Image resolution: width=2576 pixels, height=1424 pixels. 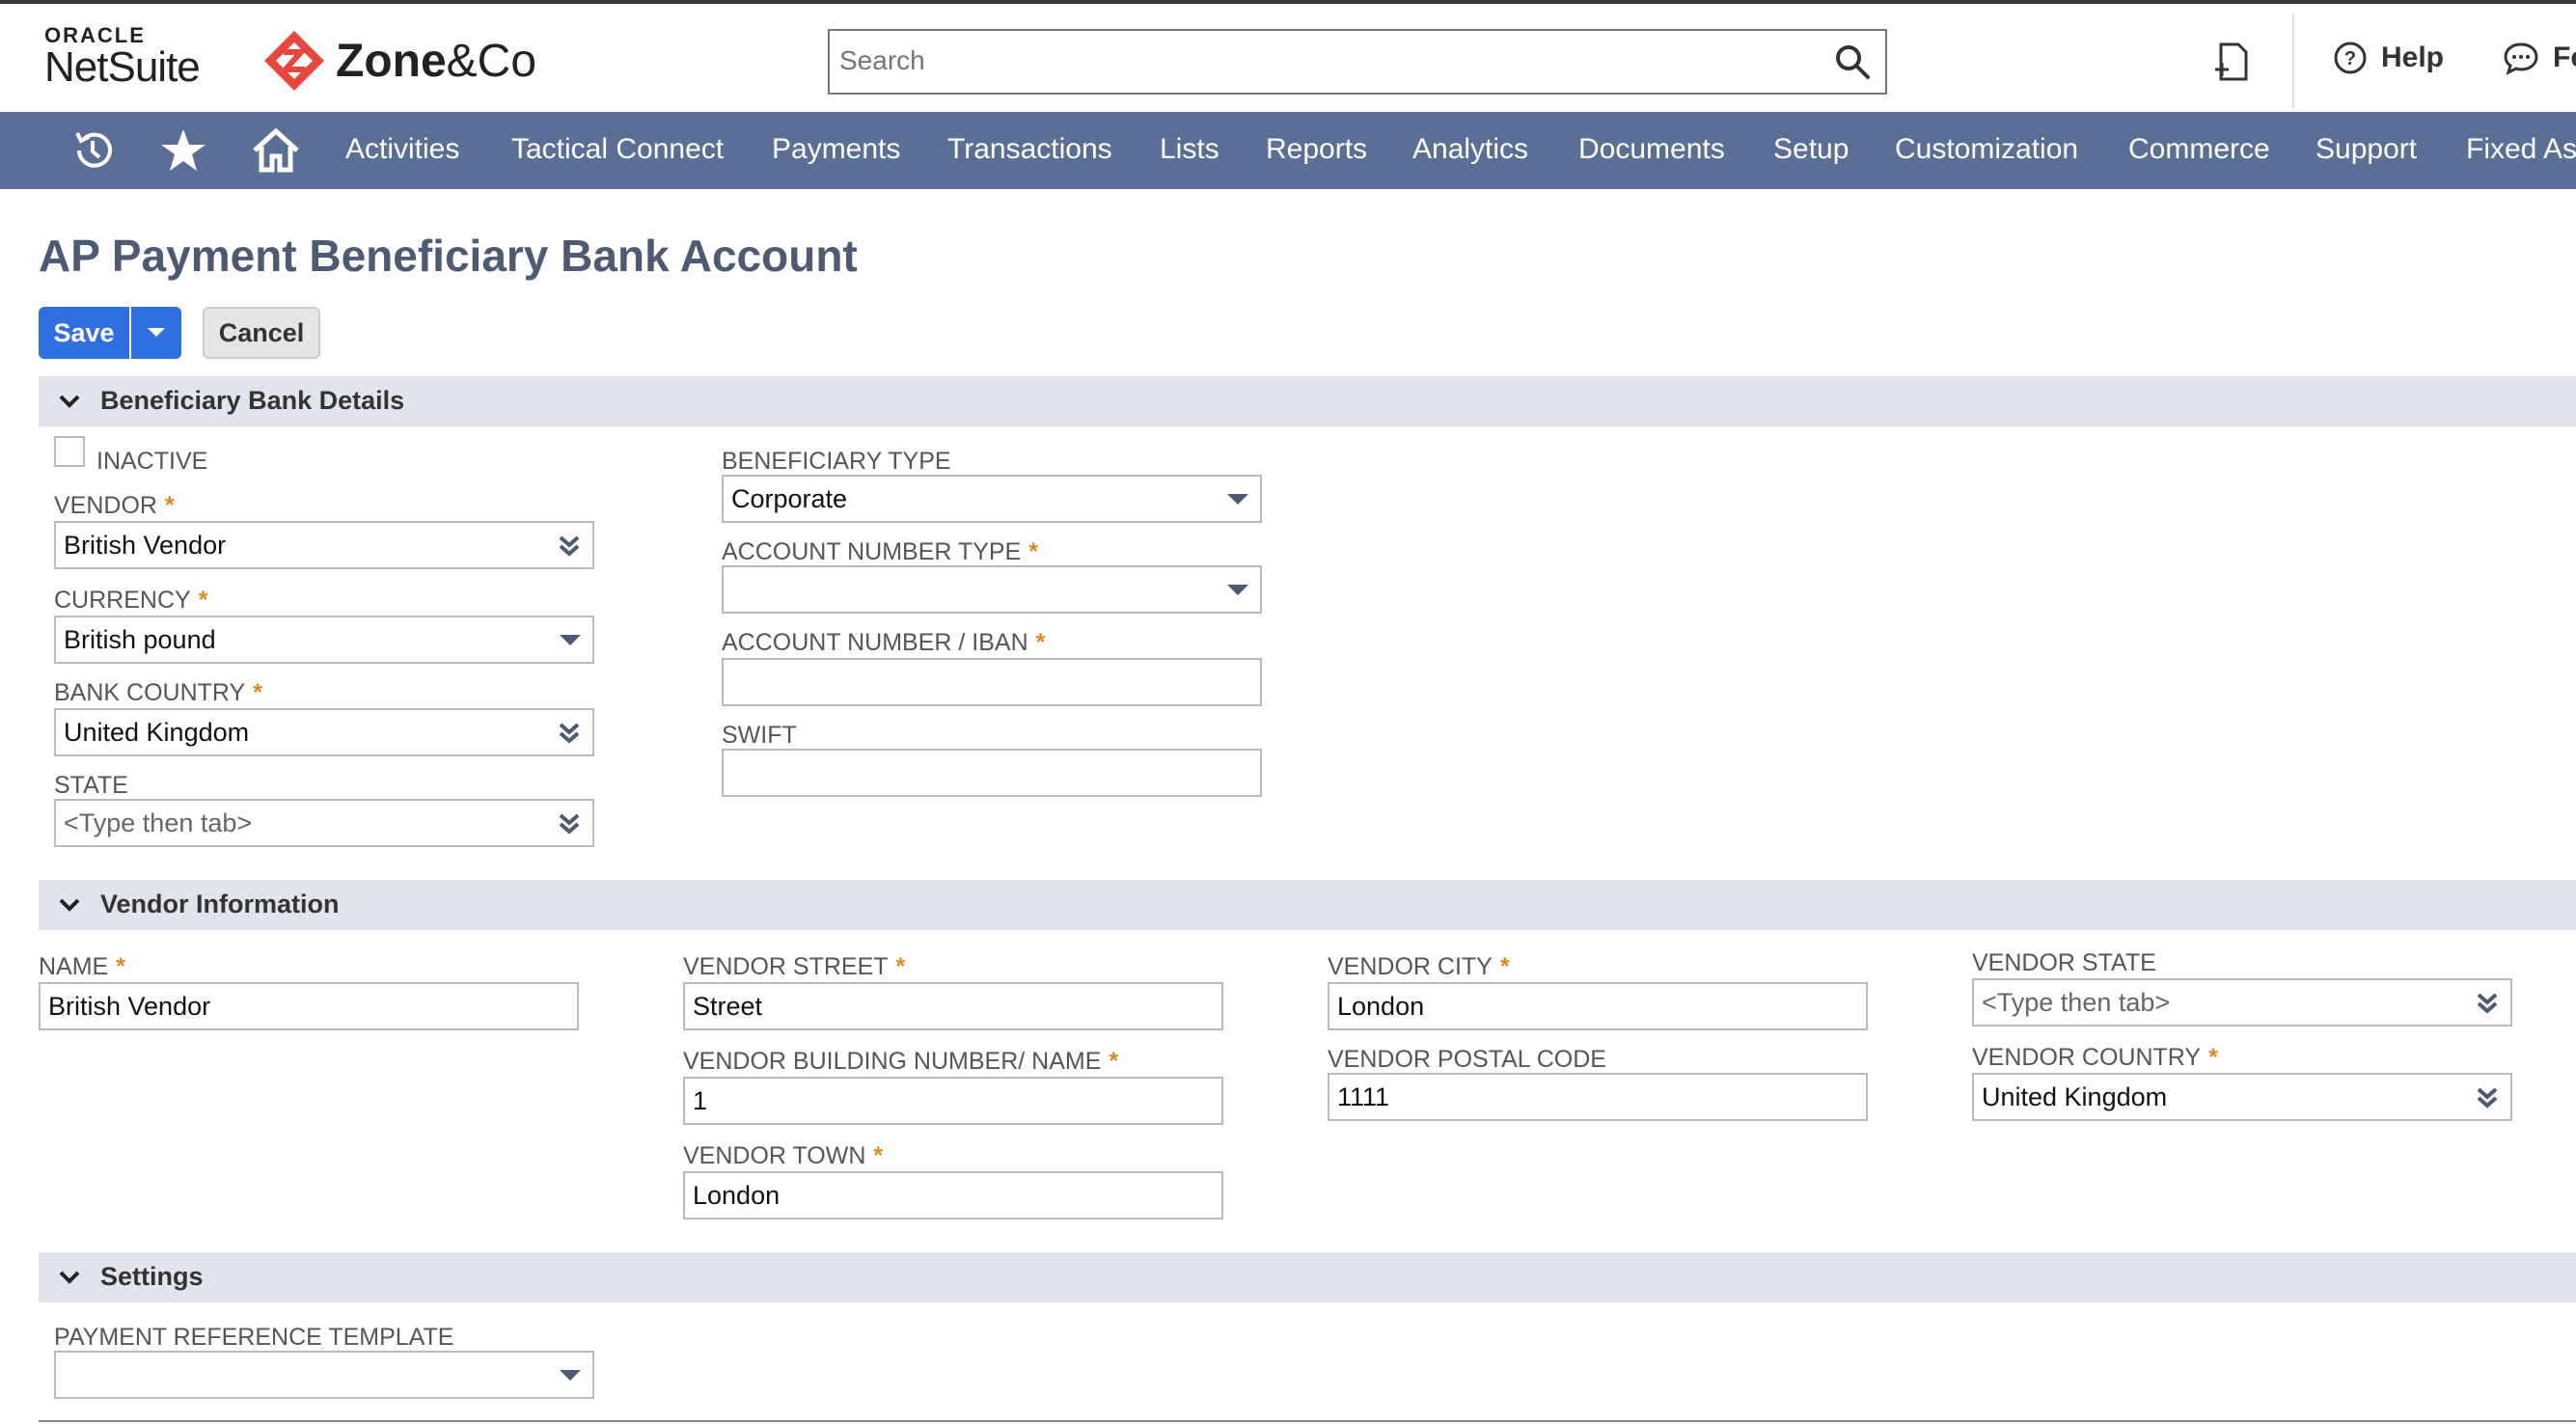 I want to click on vendor-country-label: VENDOR COUNTRY *, so click(x=2095, y=1057).